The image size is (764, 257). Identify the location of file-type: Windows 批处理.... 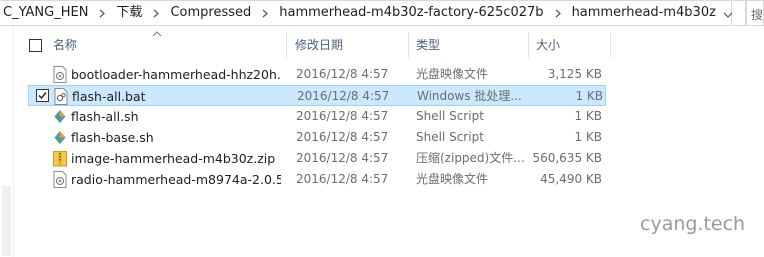
(469, 96).